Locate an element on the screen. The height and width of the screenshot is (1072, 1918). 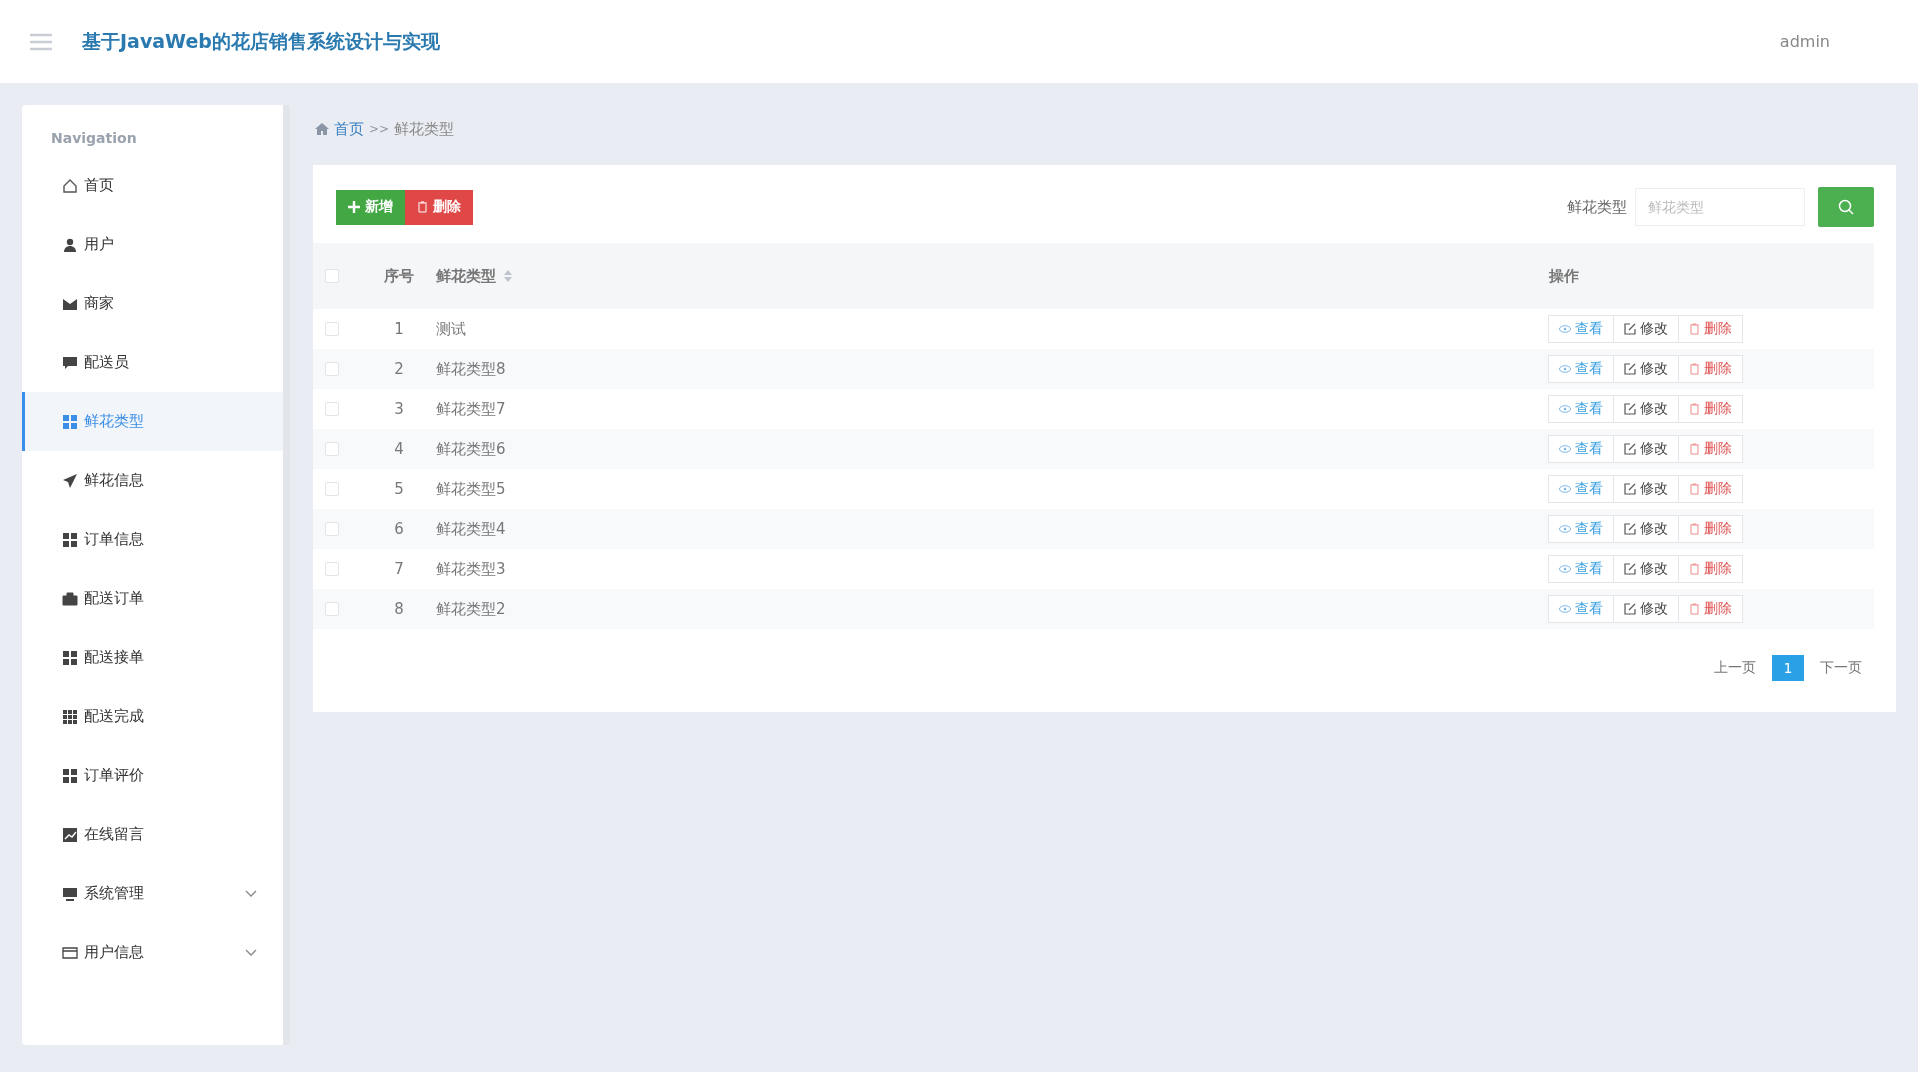
app-title: 基于JavaWeb的花店销售系统设计与实现 is located at coordinates (261, 41).